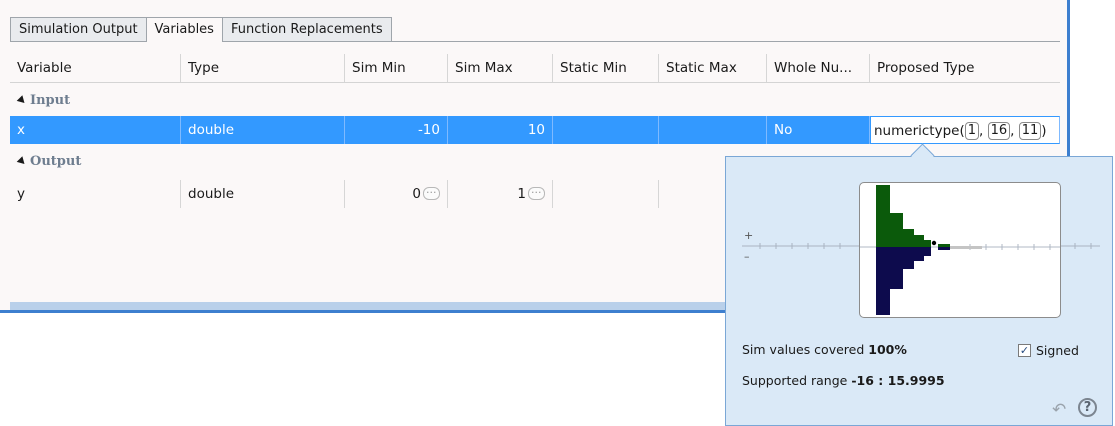  Describe the element at coordinates (965, 68) in the screenshot. I see `column-header-proposed-type: Proposed Type` at that location.